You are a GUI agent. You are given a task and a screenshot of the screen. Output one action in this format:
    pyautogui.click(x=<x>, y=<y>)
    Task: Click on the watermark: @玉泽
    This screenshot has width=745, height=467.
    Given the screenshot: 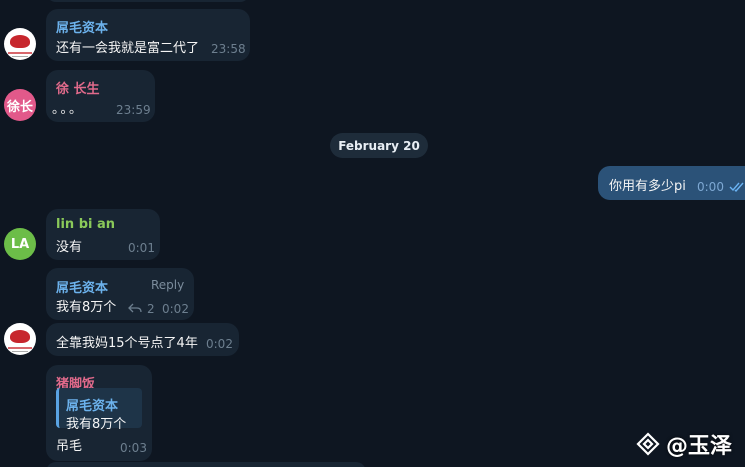 What is the action you would take?
    pyautogui.click(x=684, y=444)
    